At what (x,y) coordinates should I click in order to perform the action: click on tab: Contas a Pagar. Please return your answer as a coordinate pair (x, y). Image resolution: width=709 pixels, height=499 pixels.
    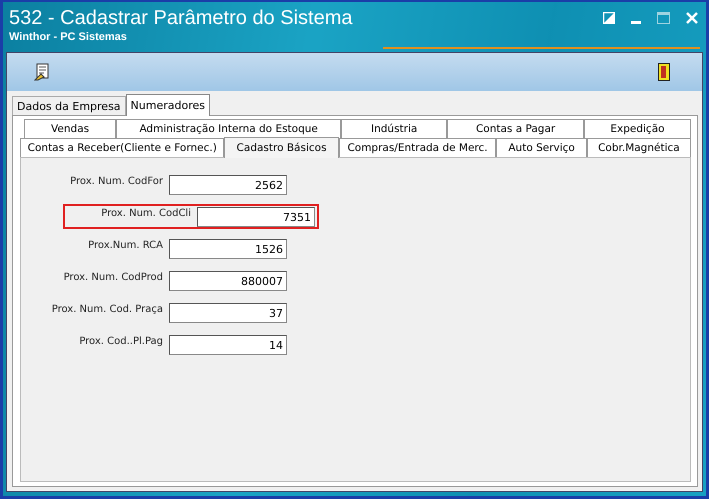
    Looking at the image, I should click on (515, 128).